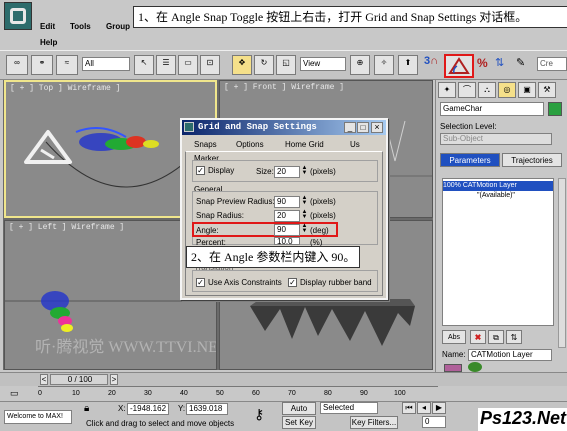  I want to click on object-name-field: GameChar, so click(492, 109).